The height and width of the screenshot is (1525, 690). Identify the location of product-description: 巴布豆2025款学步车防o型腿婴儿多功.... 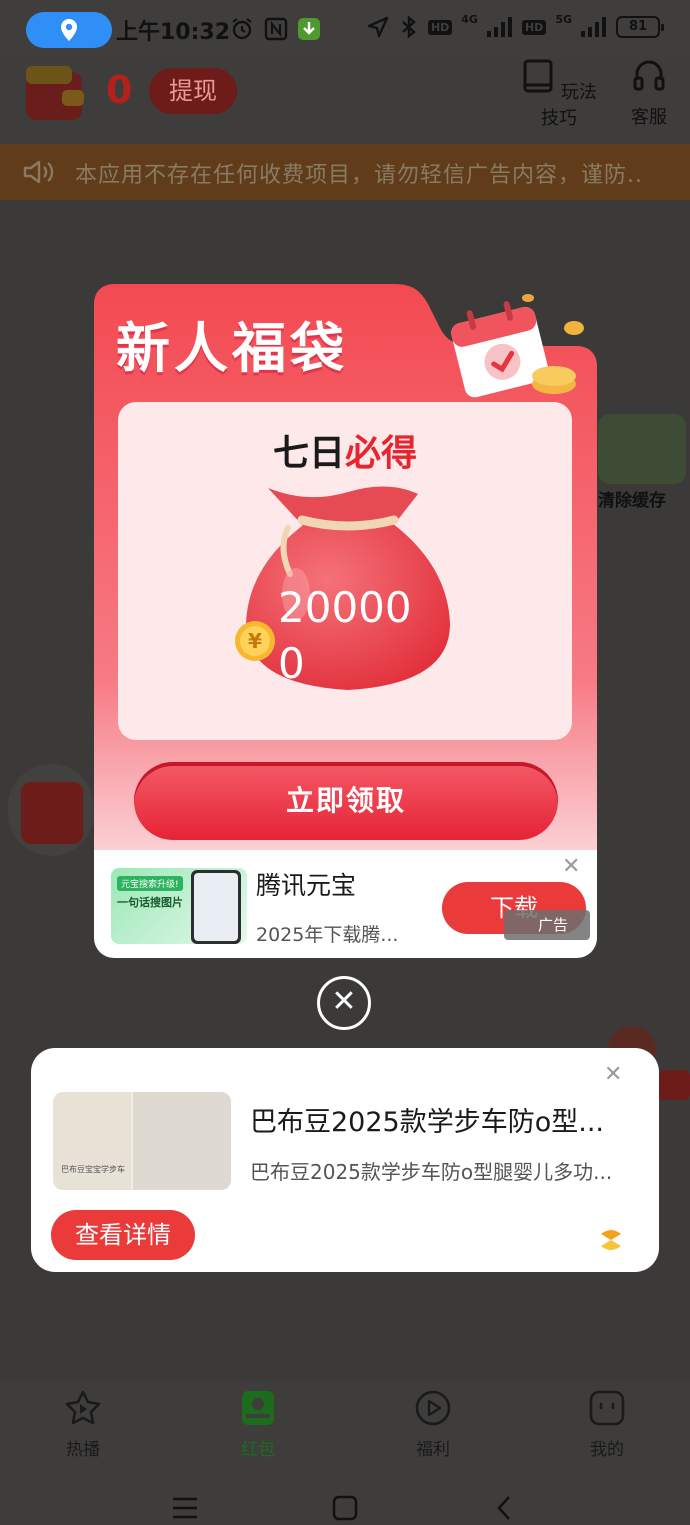
(431, 1172).